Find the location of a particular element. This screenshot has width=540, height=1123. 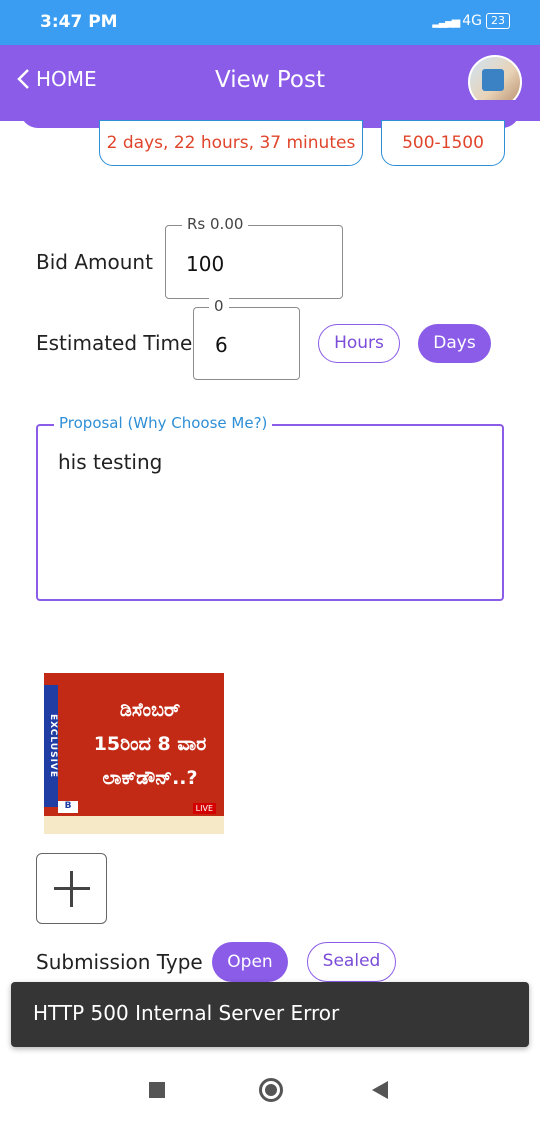

estimated-time-hint: 0 is located at coordinates (219, 306).